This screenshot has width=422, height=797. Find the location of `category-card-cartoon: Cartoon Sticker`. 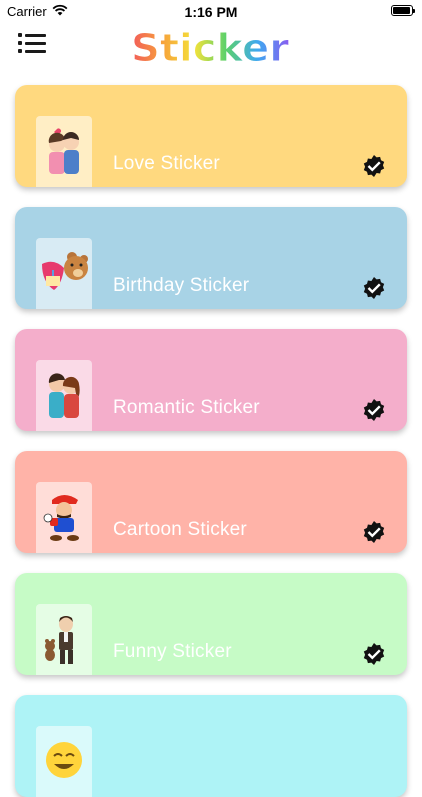

category-card-cartoon: Cartoon Sticker is located at coordinates (211, 502).